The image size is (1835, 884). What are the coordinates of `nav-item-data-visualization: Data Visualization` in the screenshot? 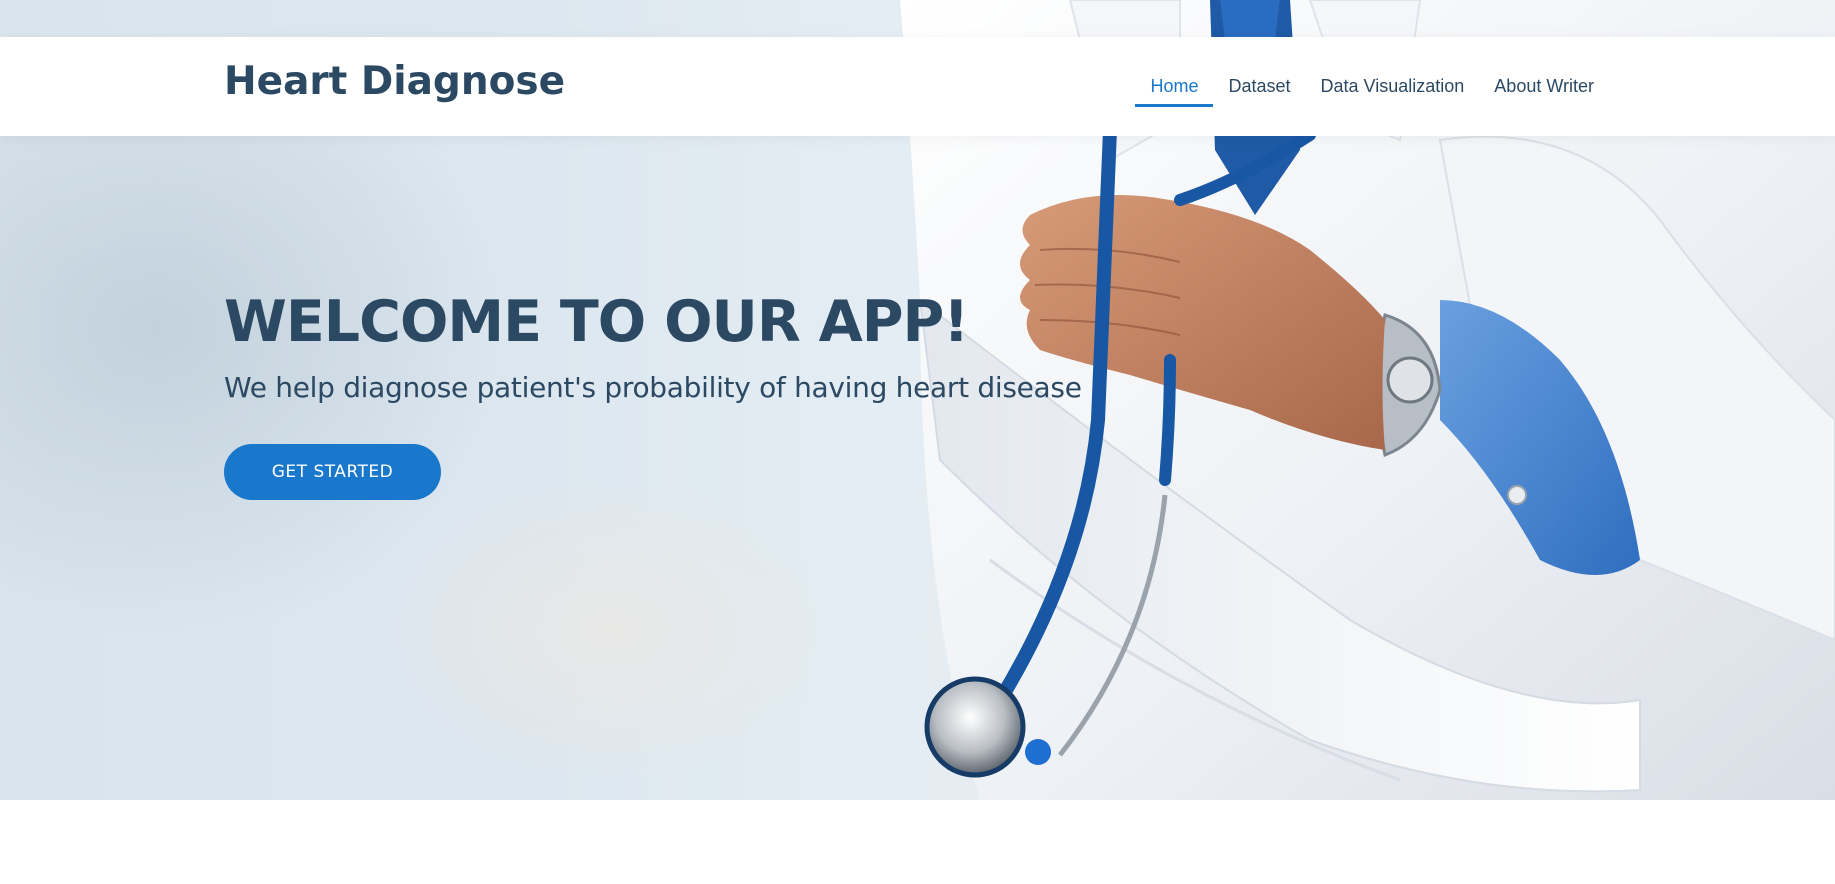 It's located at (1393, 86).